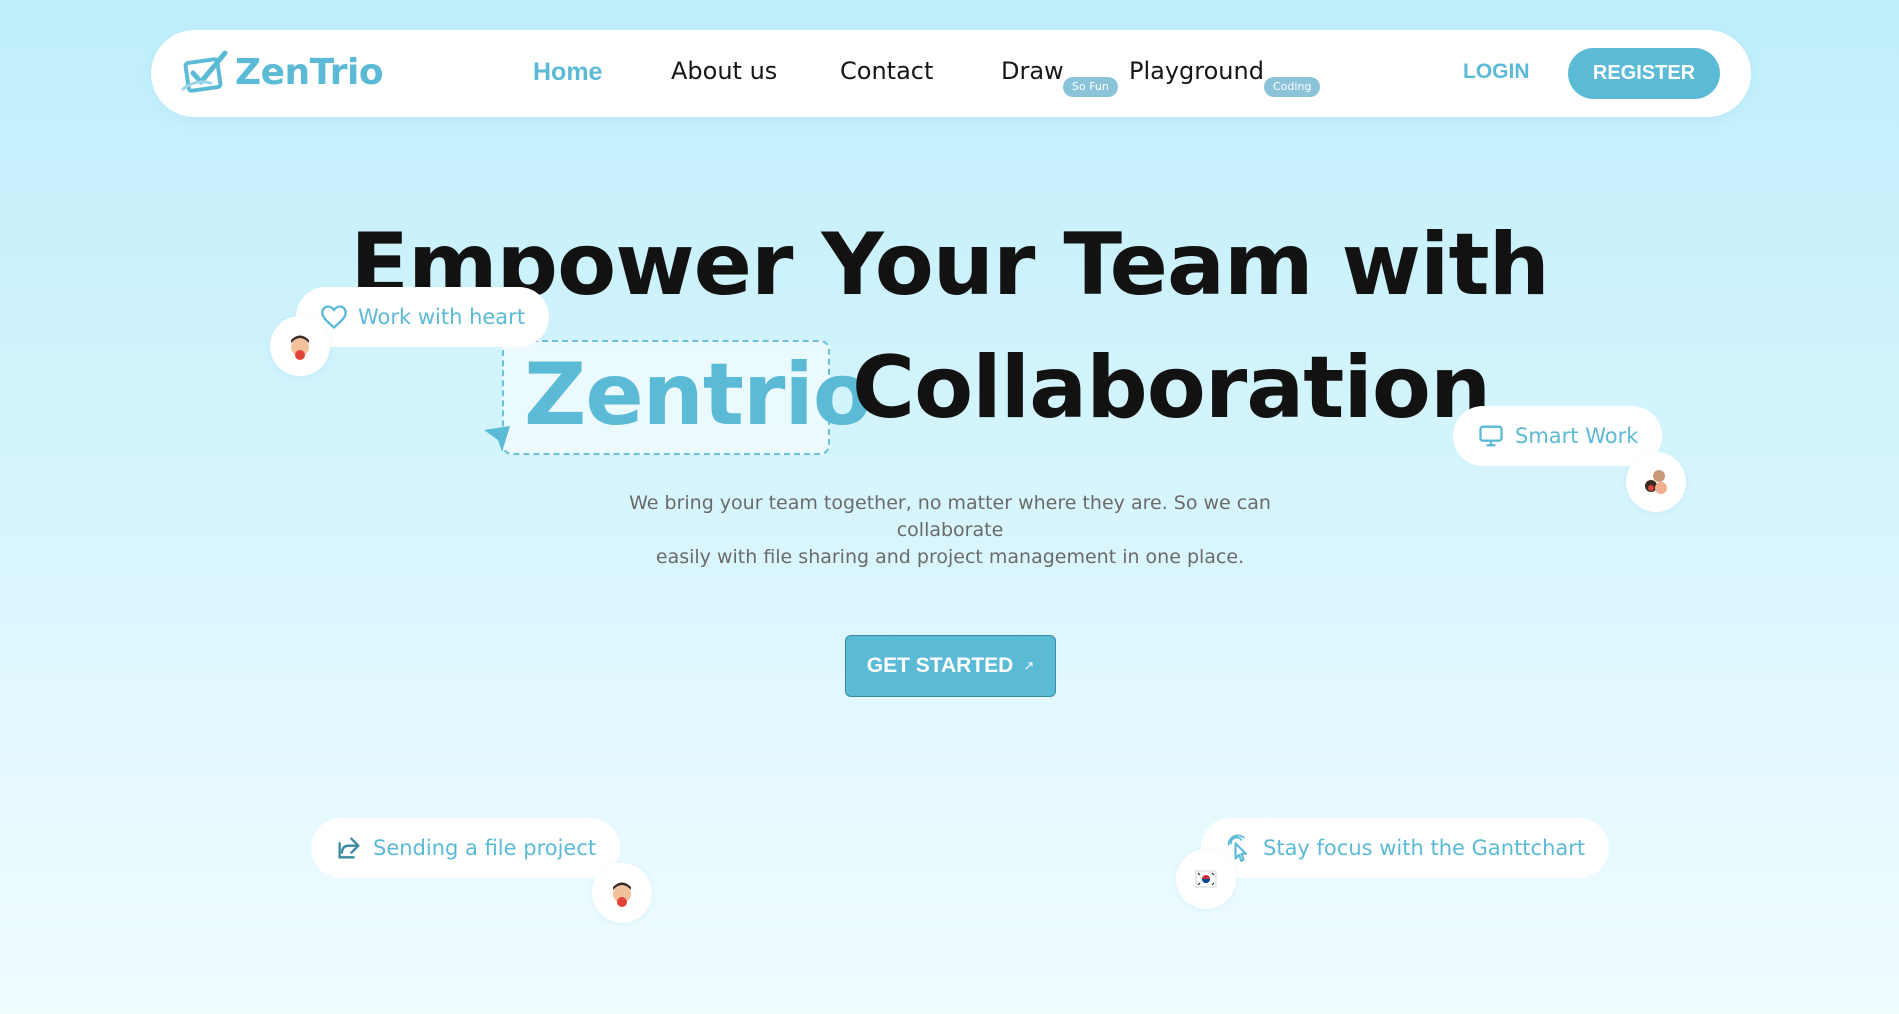  Describe the element at coordinates (724, 71) in the screenshot. I see `nav-about-us: About us` at that location.